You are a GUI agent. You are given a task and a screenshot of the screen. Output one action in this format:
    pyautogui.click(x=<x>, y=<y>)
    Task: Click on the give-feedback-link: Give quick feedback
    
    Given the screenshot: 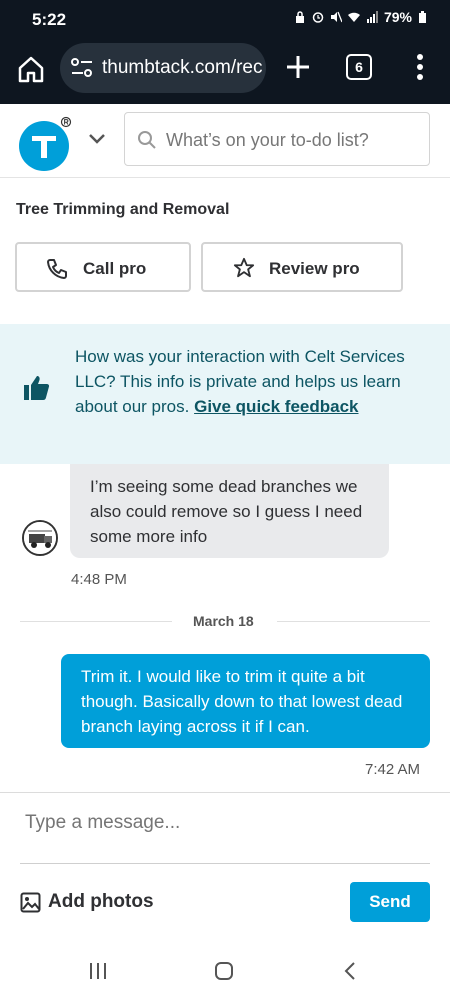 What is the action you would take?
    pyautogui.click(x=276, y=406)
    